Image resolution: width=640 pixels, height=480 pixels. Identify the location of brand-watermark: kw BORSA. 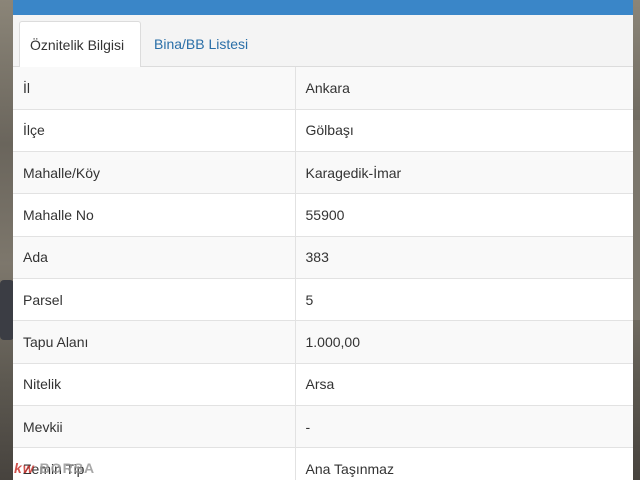
(54, 470).